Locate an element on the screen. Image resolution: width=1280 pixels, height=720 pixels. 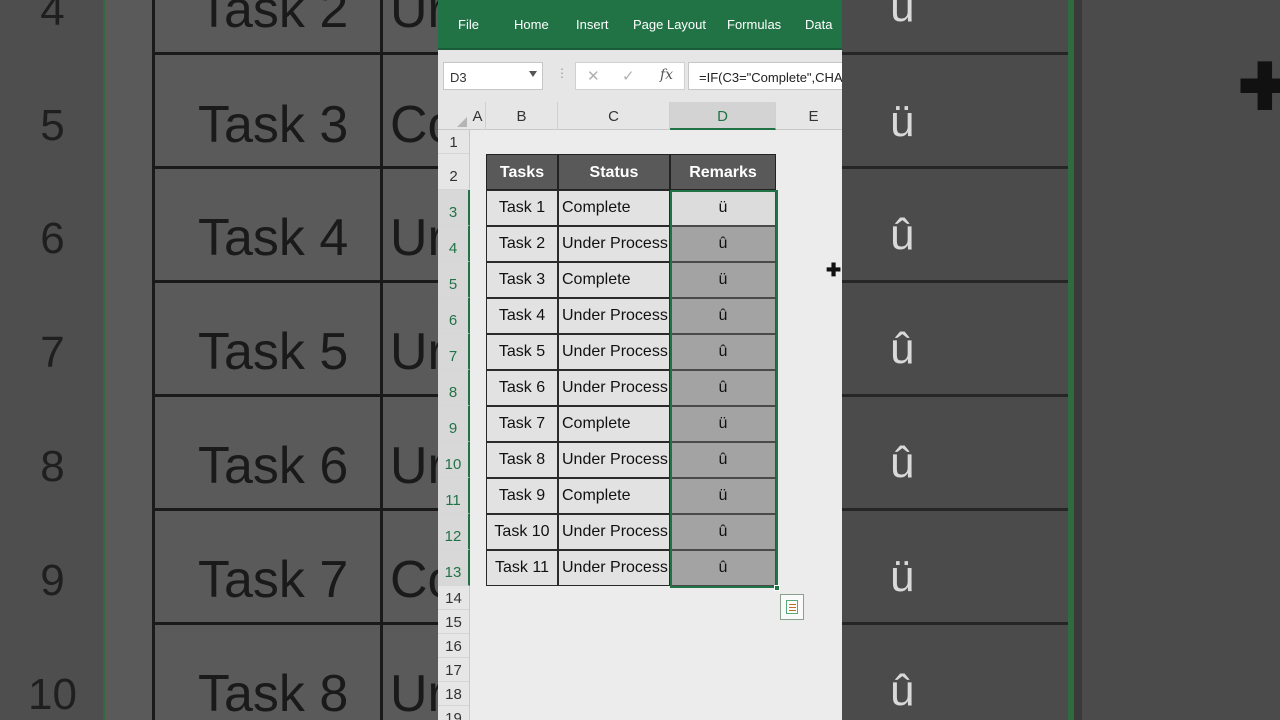
tab-home: Home is located at coordinates (531, 24).